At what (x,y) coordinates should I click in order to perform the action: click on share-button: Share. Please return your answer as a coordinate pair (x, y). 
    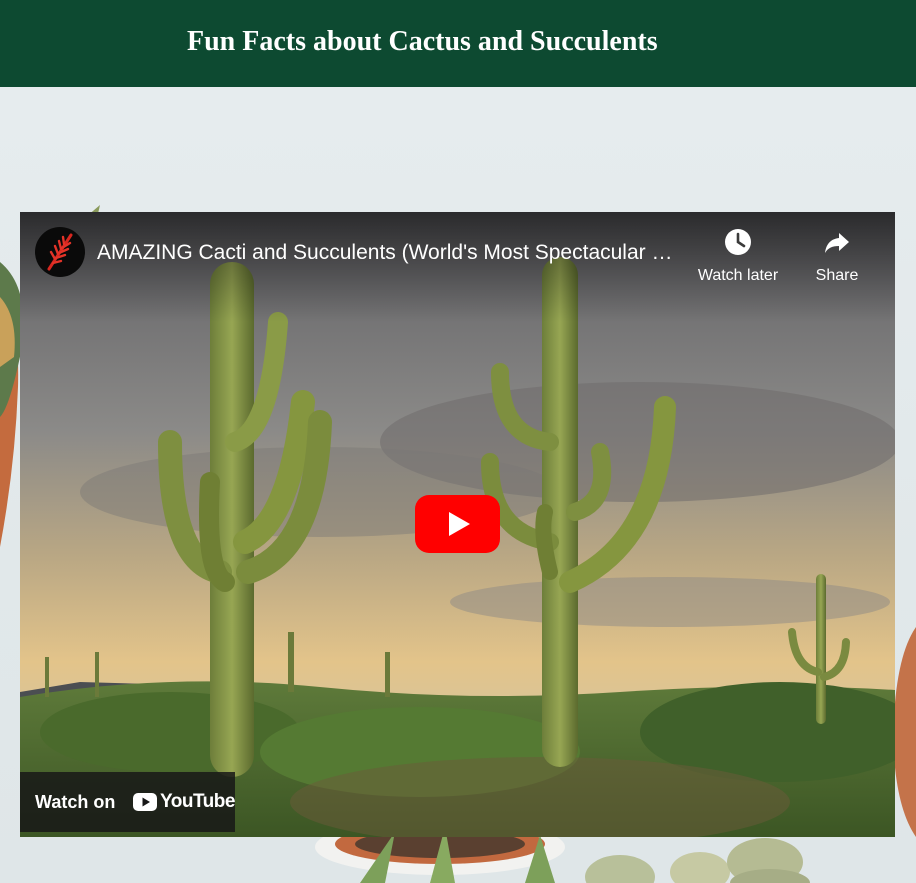
    Looking at the image, I should click on (837, 262).